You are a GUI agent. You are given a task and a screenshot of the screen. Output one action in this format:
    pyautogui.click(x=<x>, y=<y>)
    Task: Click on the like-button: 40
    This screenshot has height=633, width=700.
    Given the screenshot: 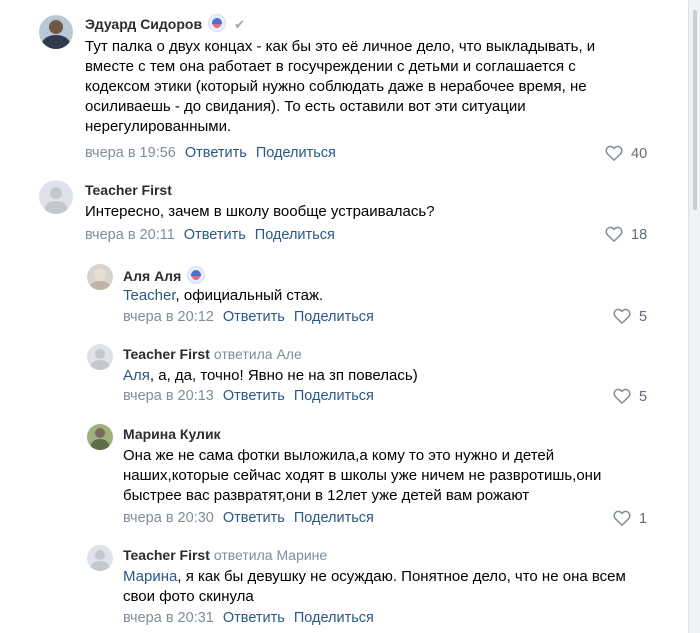 What is the action you would take?
    pyautogui.click(x=626, y=153)
    